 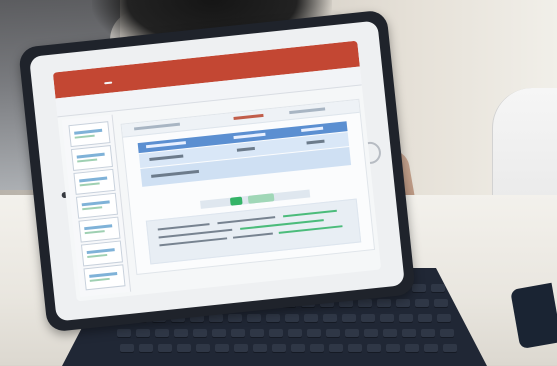 I want to click on ribbon-tabs, so click(x=120, y=81).